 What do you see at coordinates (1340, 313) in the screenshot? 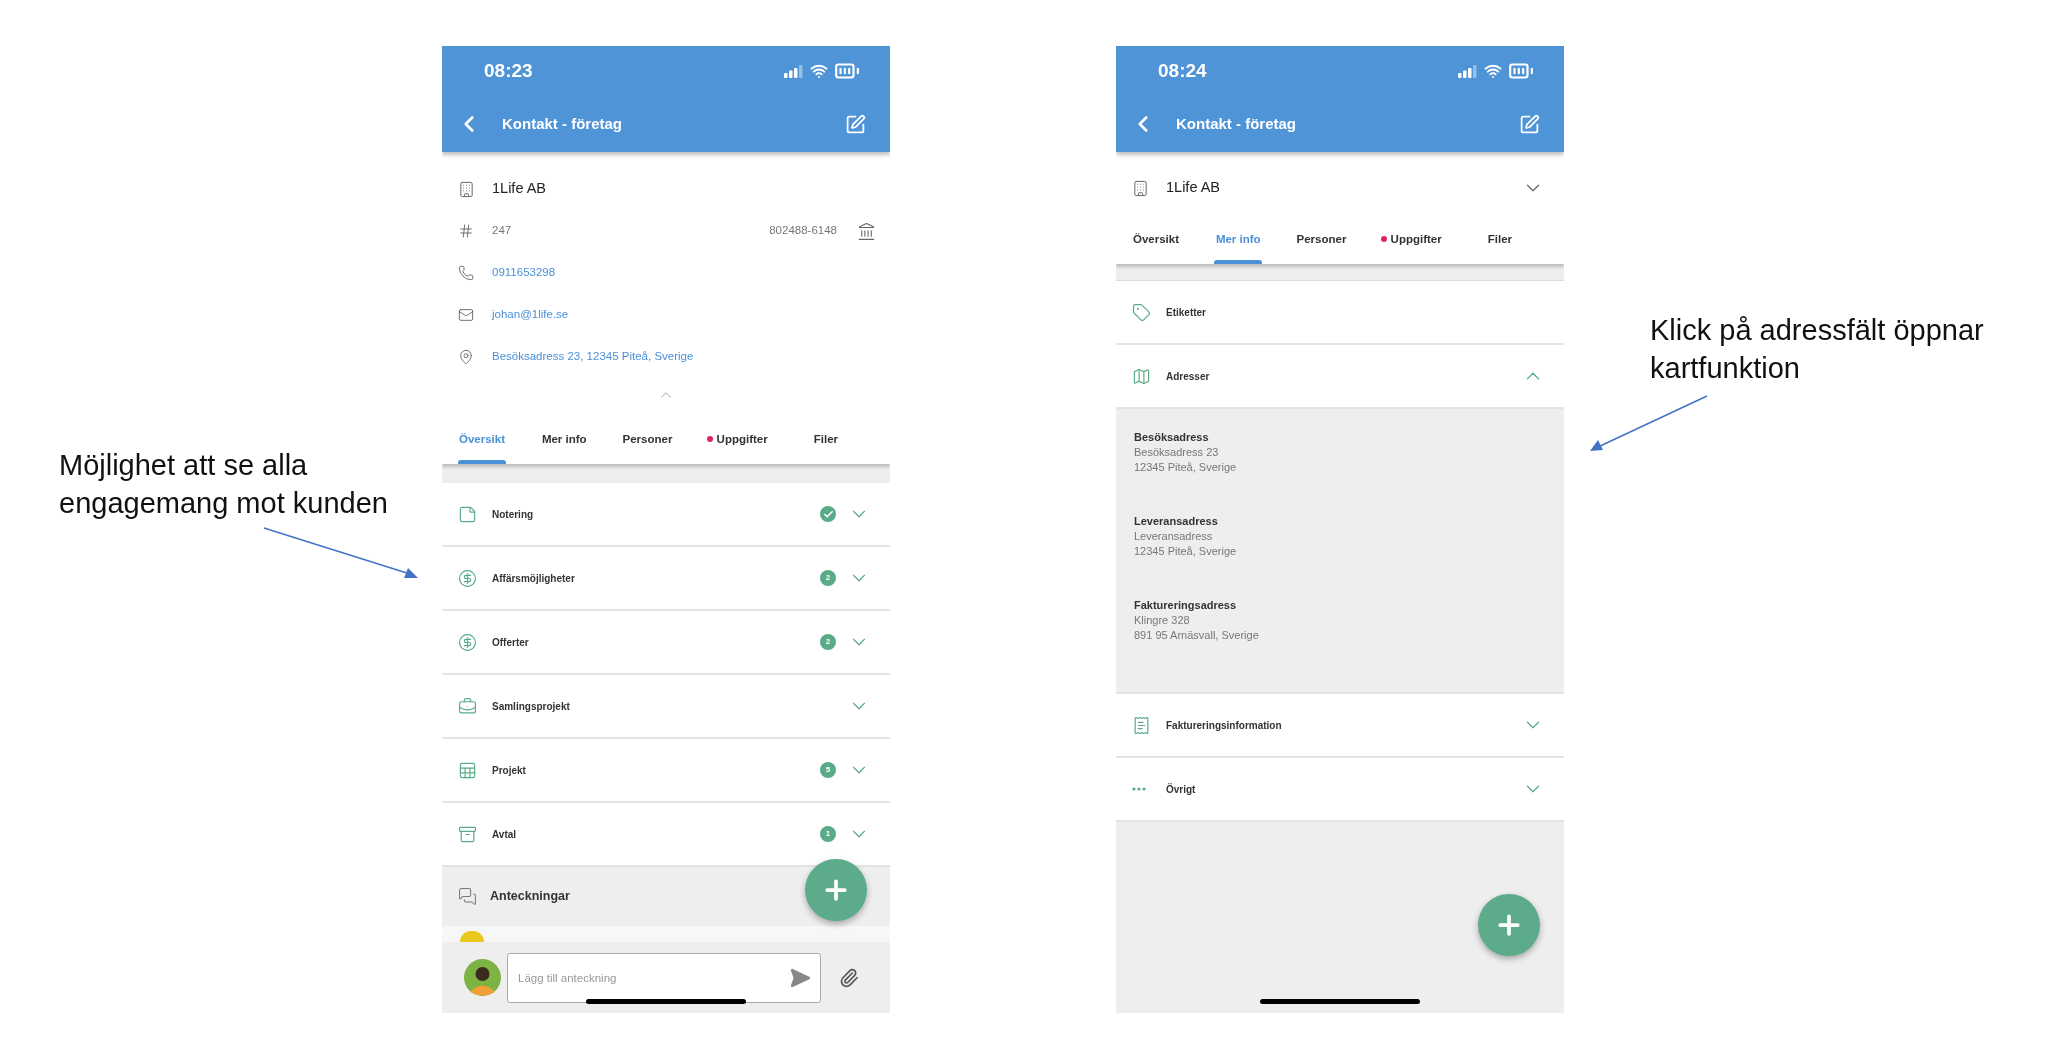
I see `section-row: Etiketter` at bounding box center [1340, 313].